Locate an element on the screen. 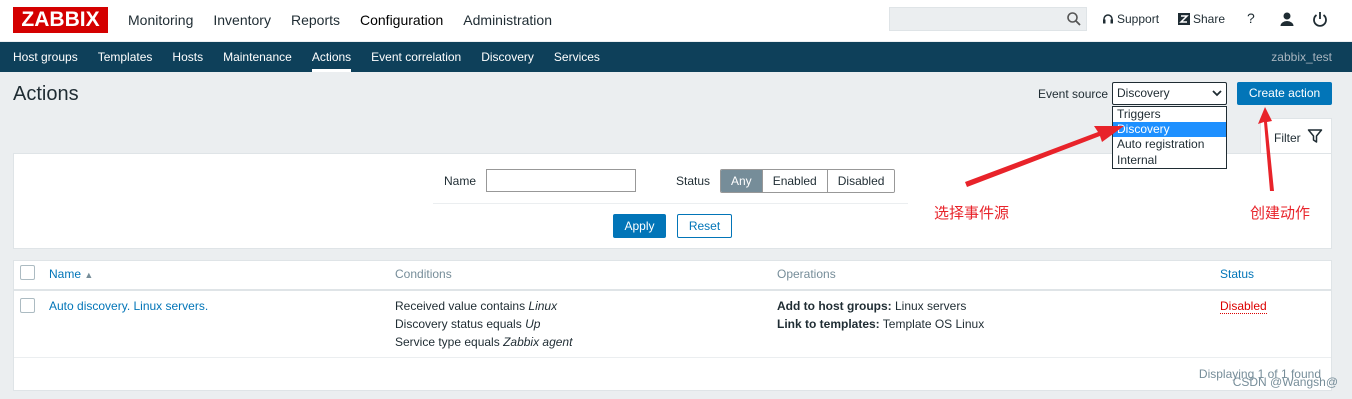  annotation-create-action: 创建动作 is located at coordinates (1280, 213).